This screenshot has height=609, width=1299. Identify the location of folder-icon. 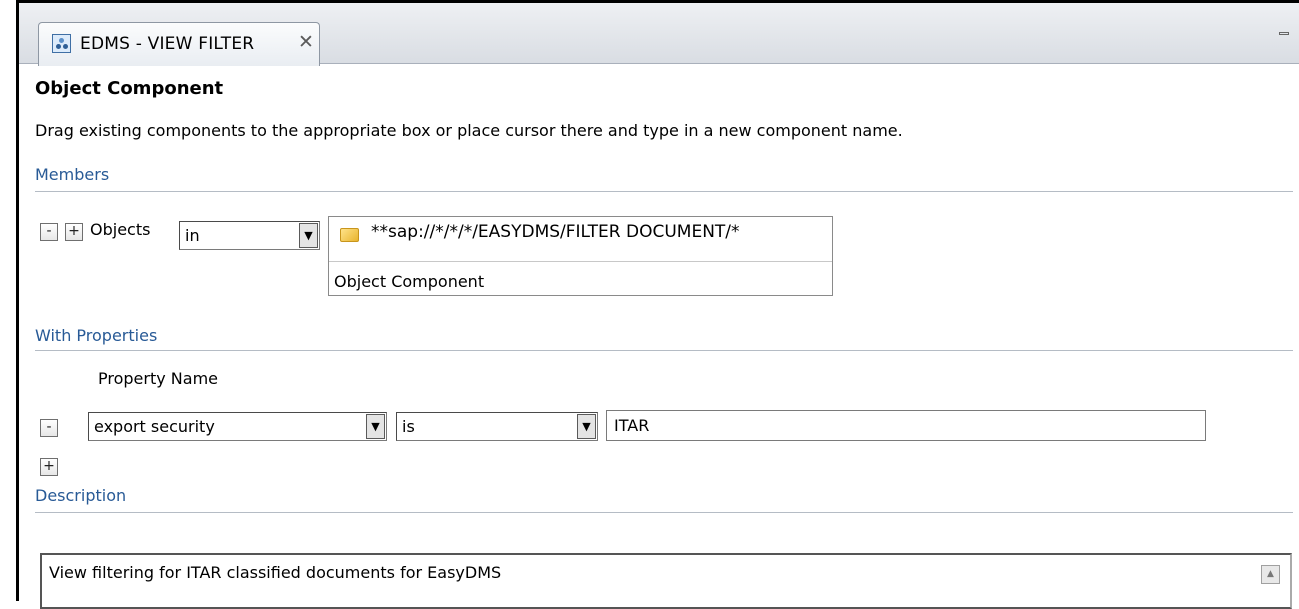
(349, 235).